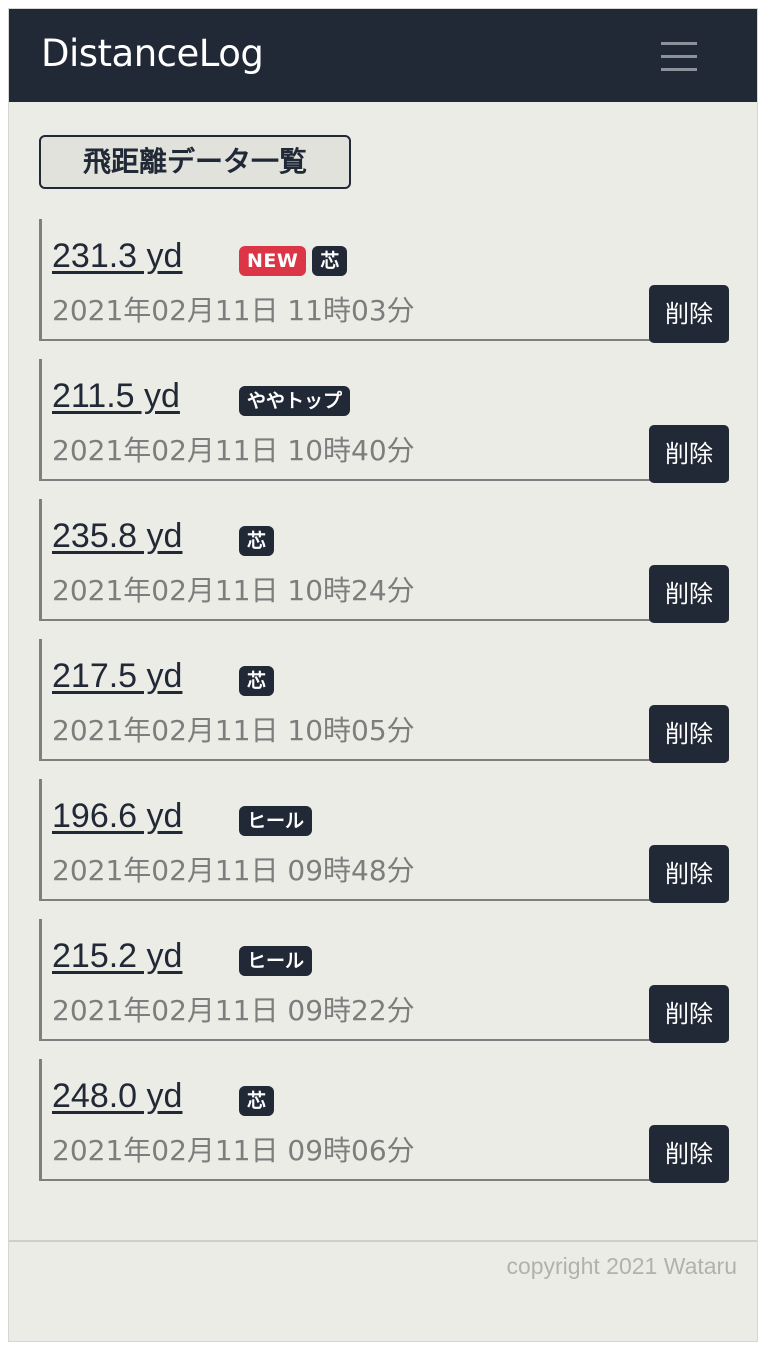 This screenshot has height=1352, width=766. I want to click on timestamp: 2021年02月11日 10時40分, so click(233, 450).